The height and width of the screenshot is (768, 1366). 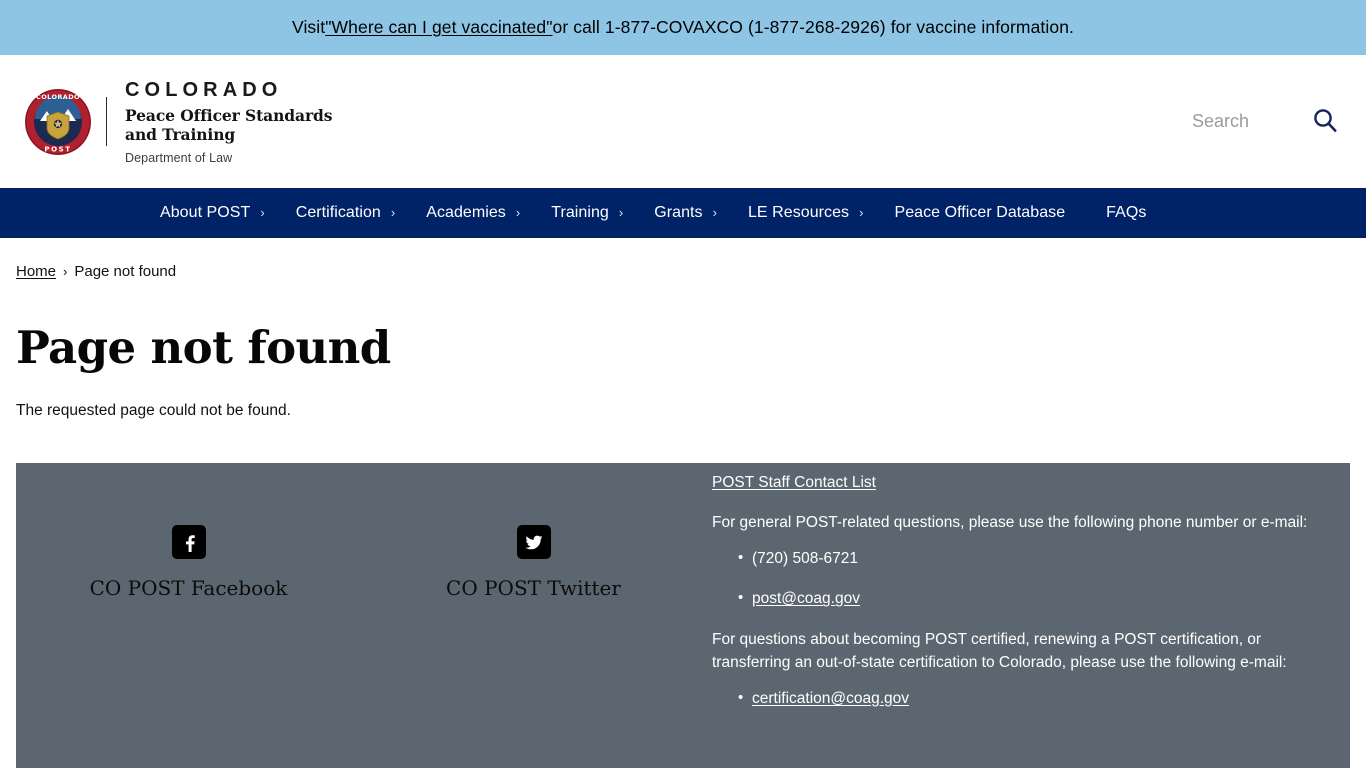 What do you see at coordinates (58, 97) in the screenshot?
I see `svg-text: COLORADO` at bounding box center [58, 97].